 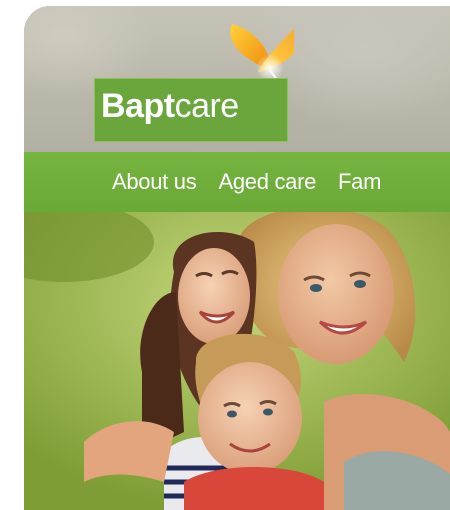 What do you see at coordinates (359, 182) in the screenshot?
I see `nav-item-family: Fam` at bounding box center [359, 182].